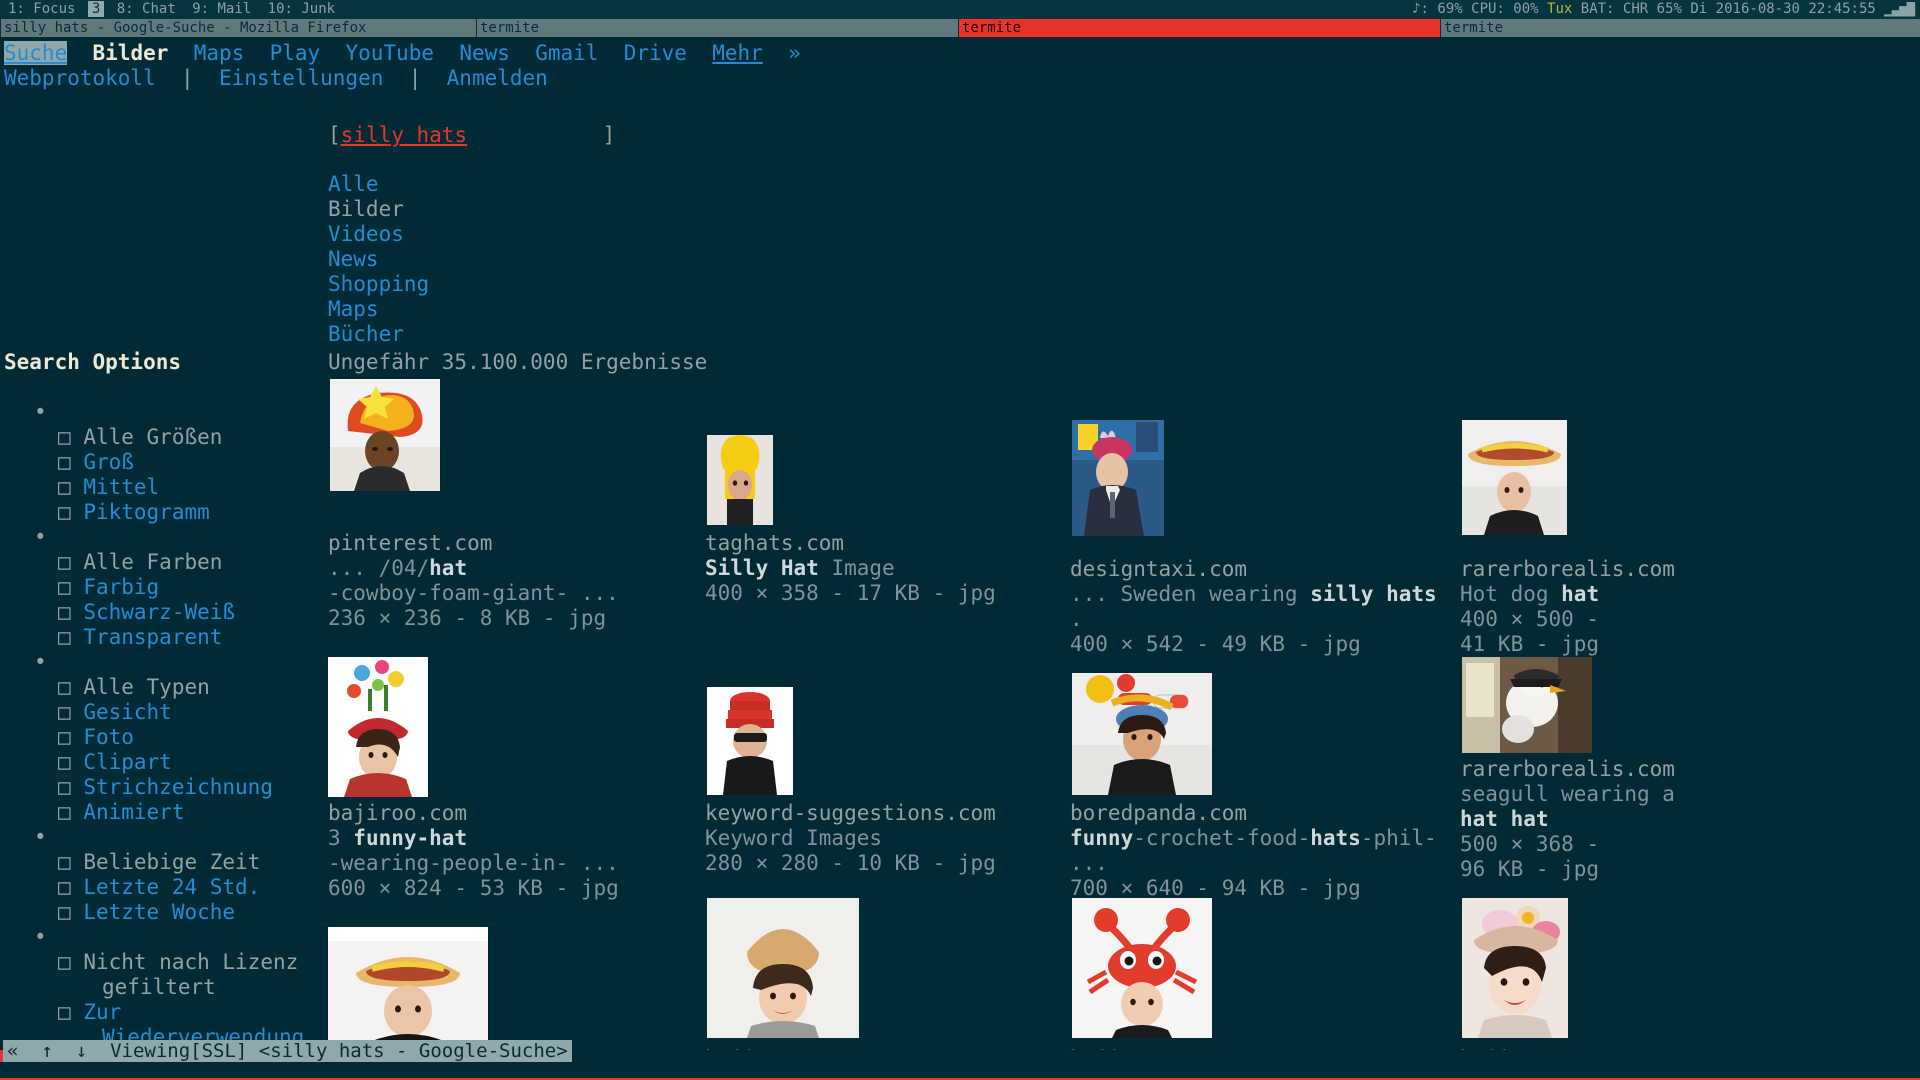 The height and width of the screenshot is (1080, 1920). I want to click on filter-mittel: □ Mittel, so click(164, 487).